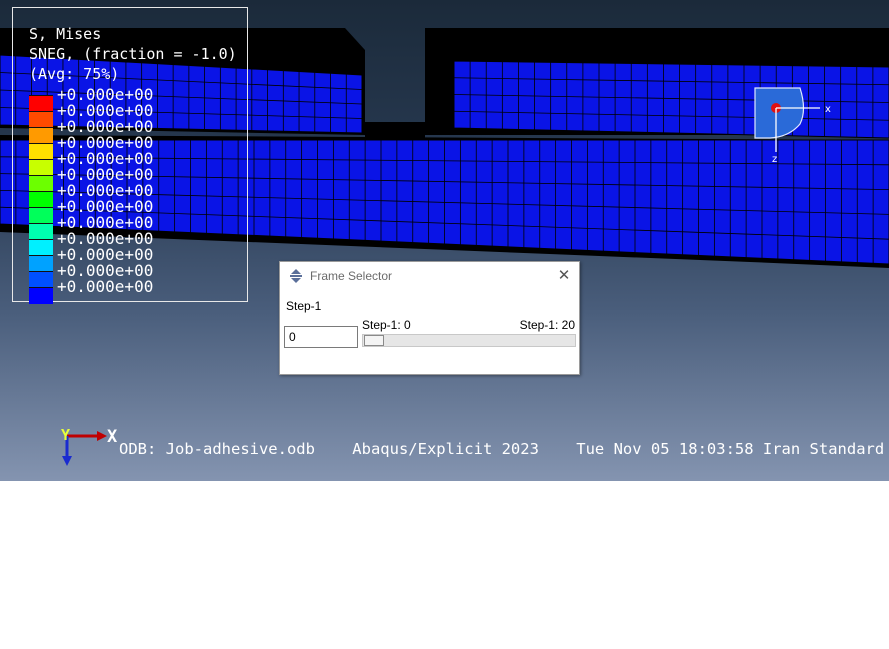 This screenshot has width=889, height=649. I want to click on dialog-title: Frame Selector, so click(351, 276).